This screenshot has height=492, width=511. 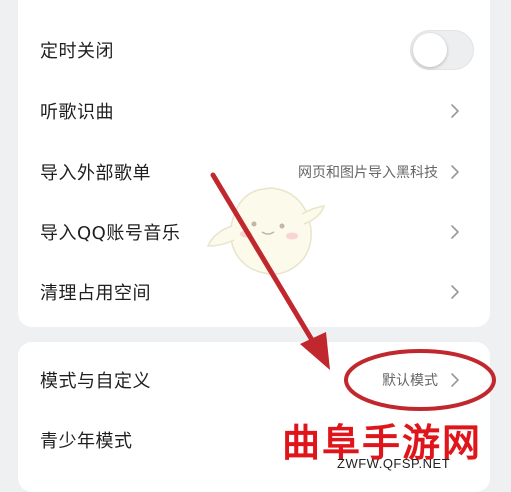 What do you see at coordinates (368, 173) in the screenshot?
I see `setting-value: 网页和图片导入黑科技` at bounding box center [368, 173].